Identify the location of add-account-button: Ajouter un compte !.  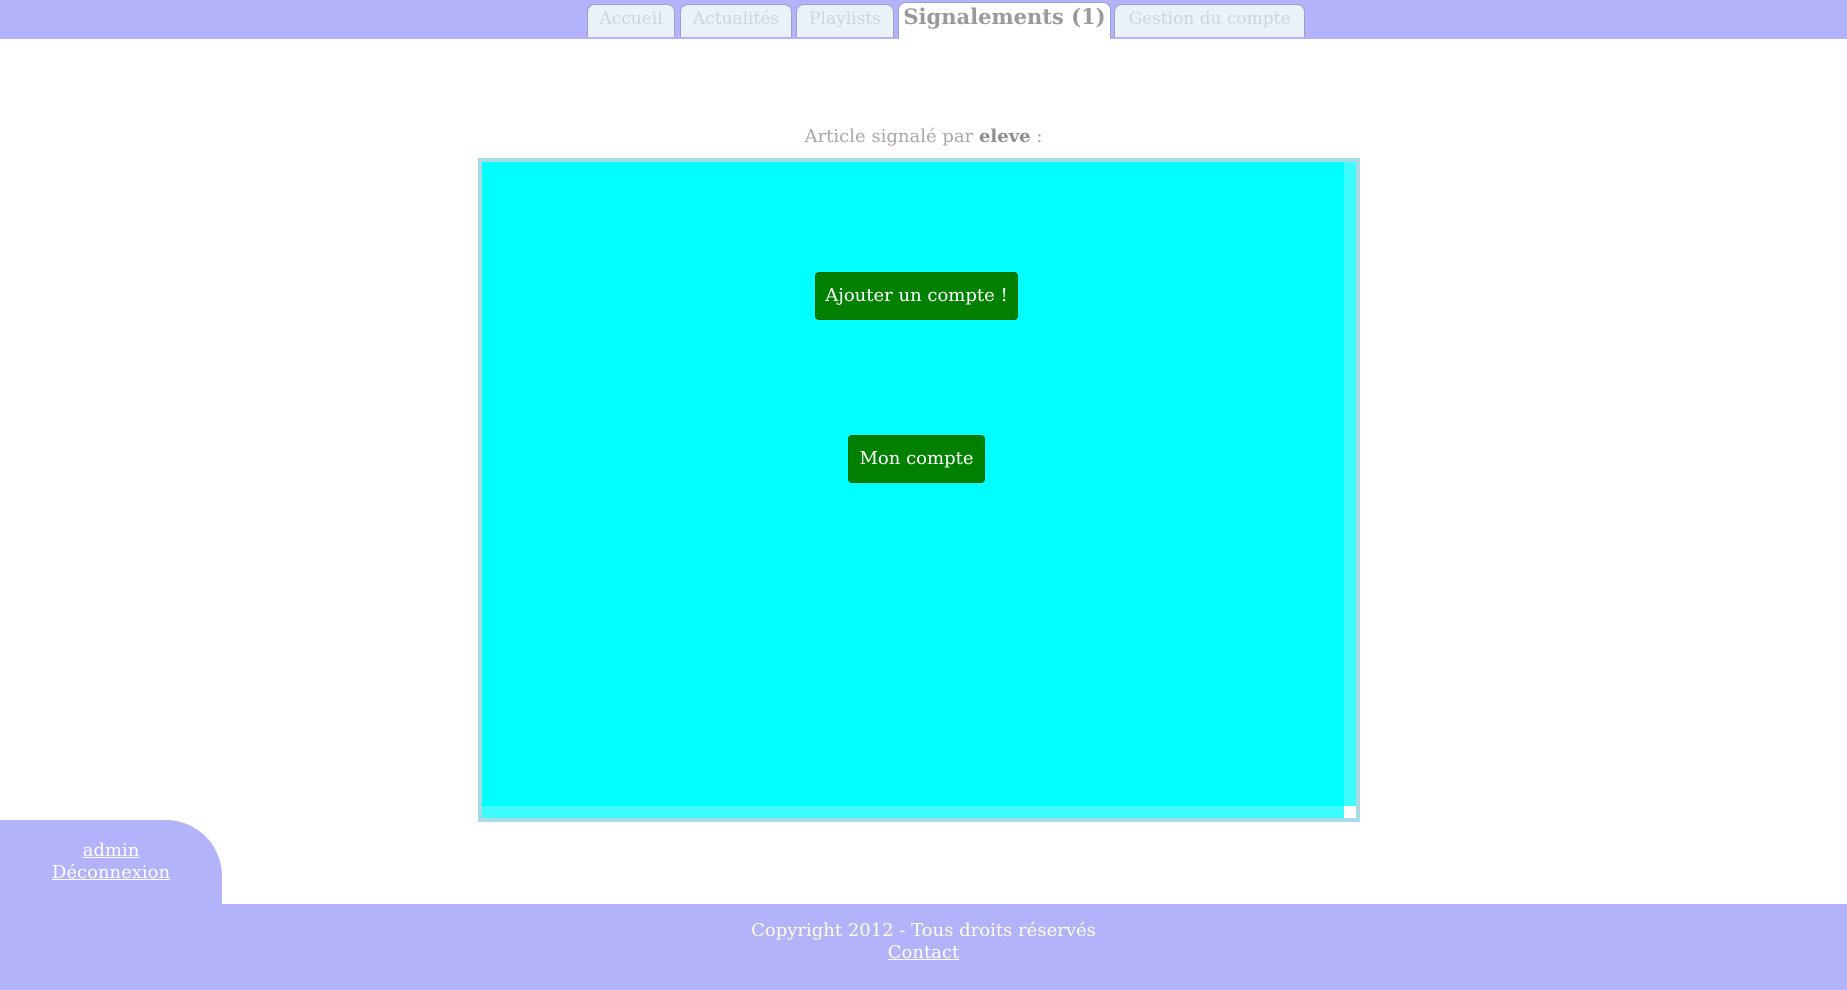
(916, 296).